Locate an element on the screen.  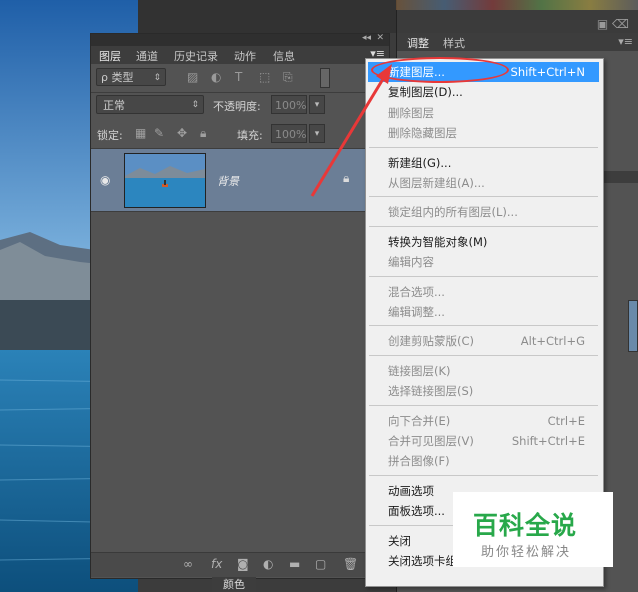
panel-titlebar: ◂◂ ✕ is located at coordinates (240, 39).